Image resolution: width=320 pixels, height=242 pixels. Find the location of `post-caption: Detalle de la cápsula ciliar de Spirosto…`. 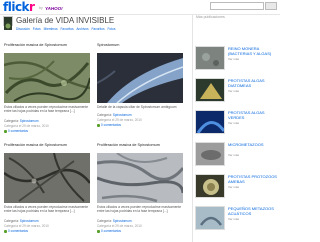

post-caption: Detalle de la cápsula ciliar de Spirosto… is located at coordinates (137, 107).